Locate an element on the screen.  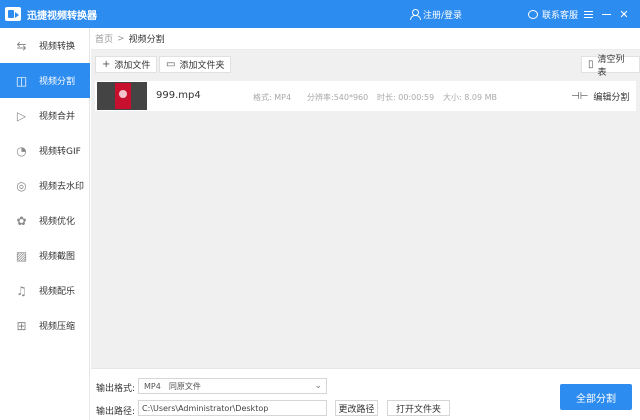
file-duration: 时长: 00:00:59 is located at coordinates (406, 97).